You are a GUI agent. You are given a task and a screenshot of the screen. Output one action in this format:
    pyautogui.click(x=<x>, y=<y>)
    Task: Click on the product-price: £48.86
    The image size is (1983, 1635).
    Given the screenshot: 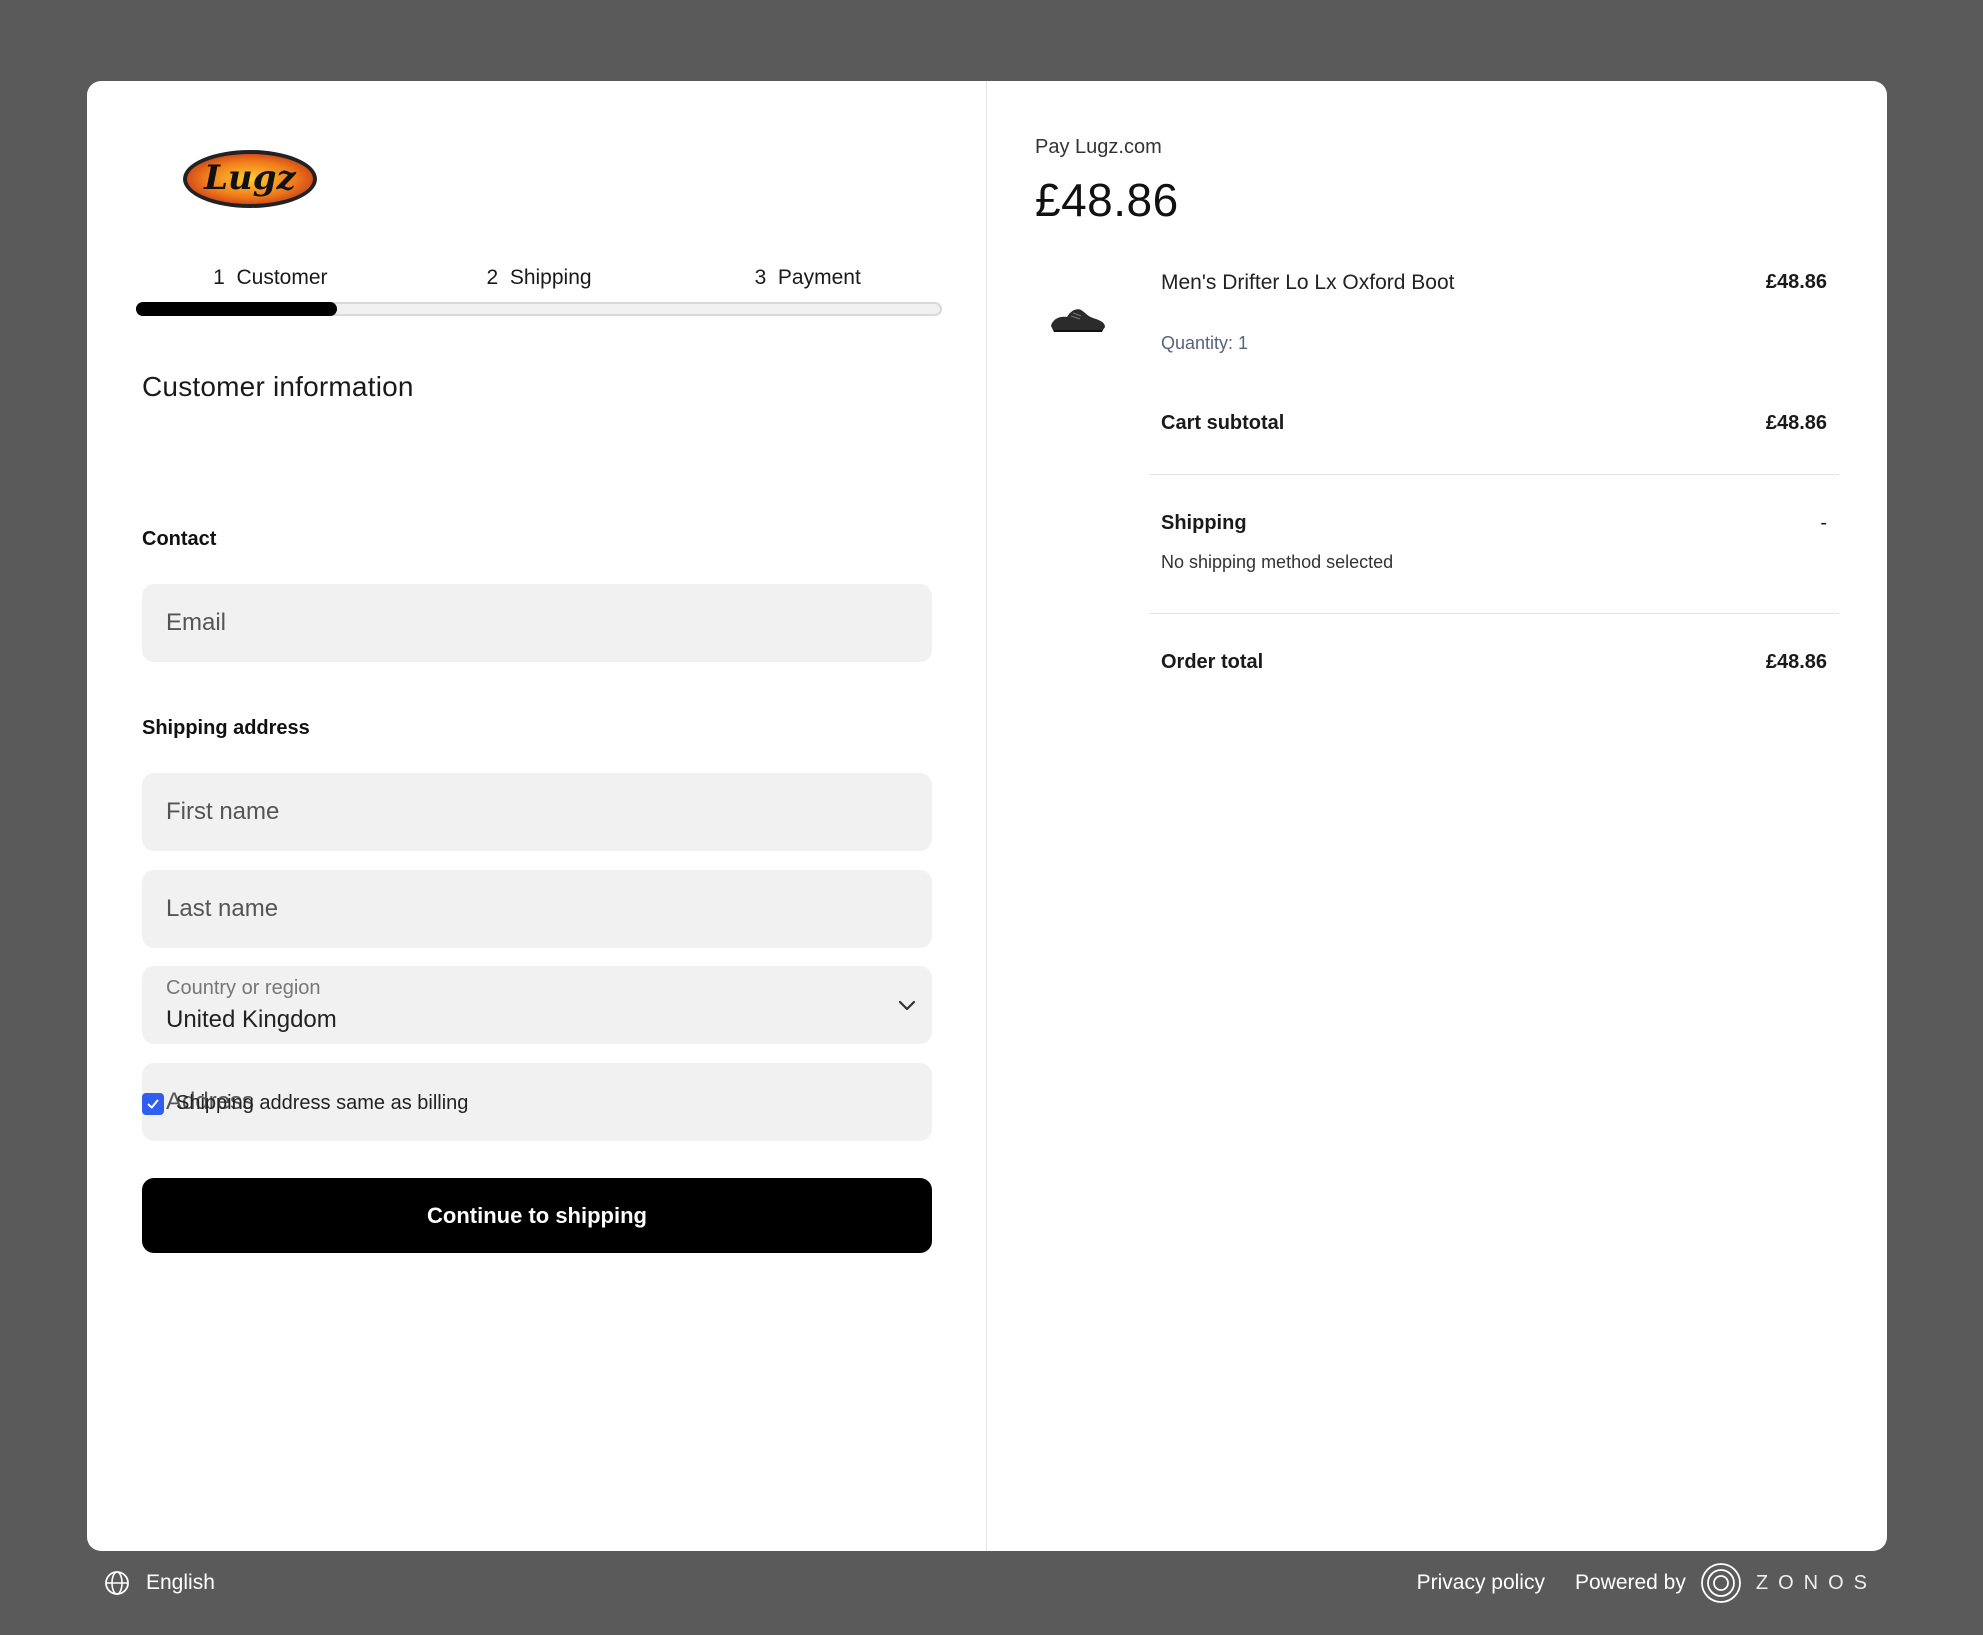 What is the action you would take?
    pyautogui.click(x=1796, y=282)
    